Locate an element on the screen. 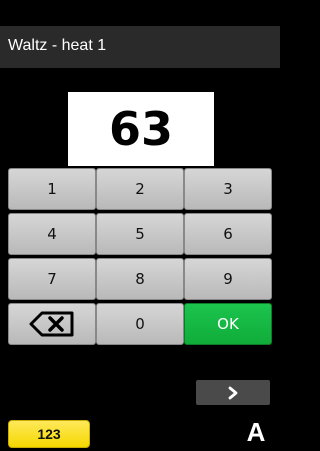  ok-button: OK is located at coordinates (228, 324).